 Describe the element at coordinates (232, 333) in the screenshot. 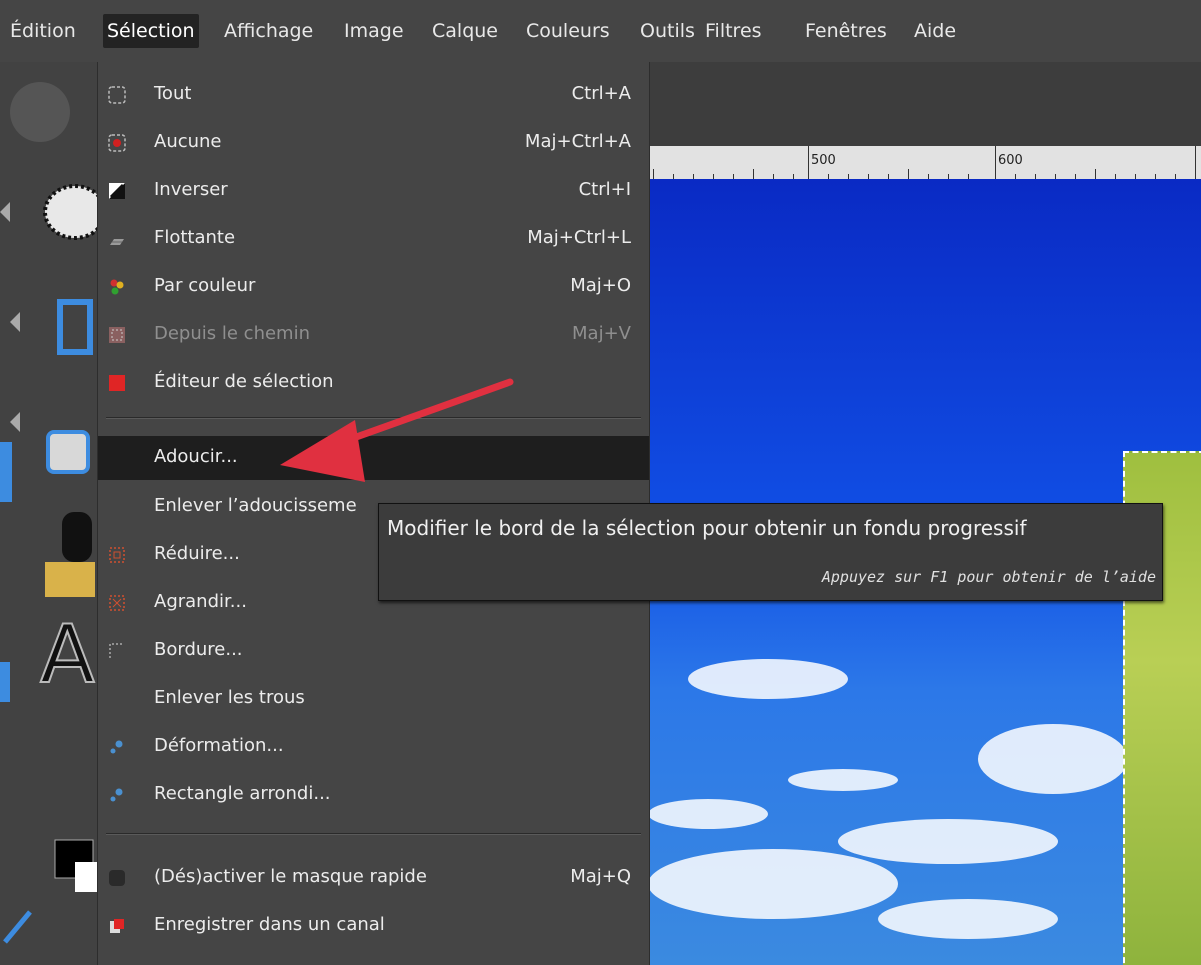

I see `menu-item-label: Depuis le chemin` at that location.